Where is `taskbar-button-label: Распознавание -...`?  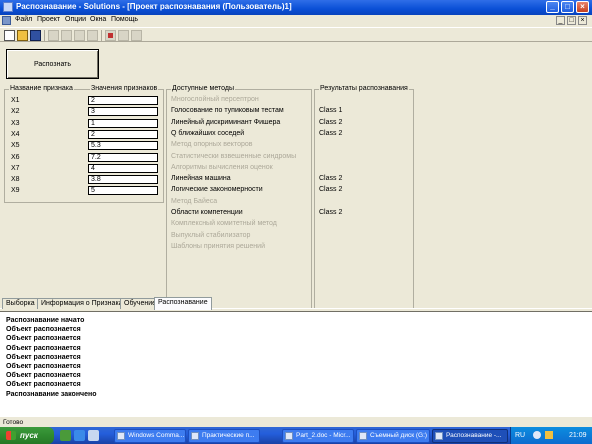 taskbar-button-label: Распознавание -... is located at coordinates (474, 435).